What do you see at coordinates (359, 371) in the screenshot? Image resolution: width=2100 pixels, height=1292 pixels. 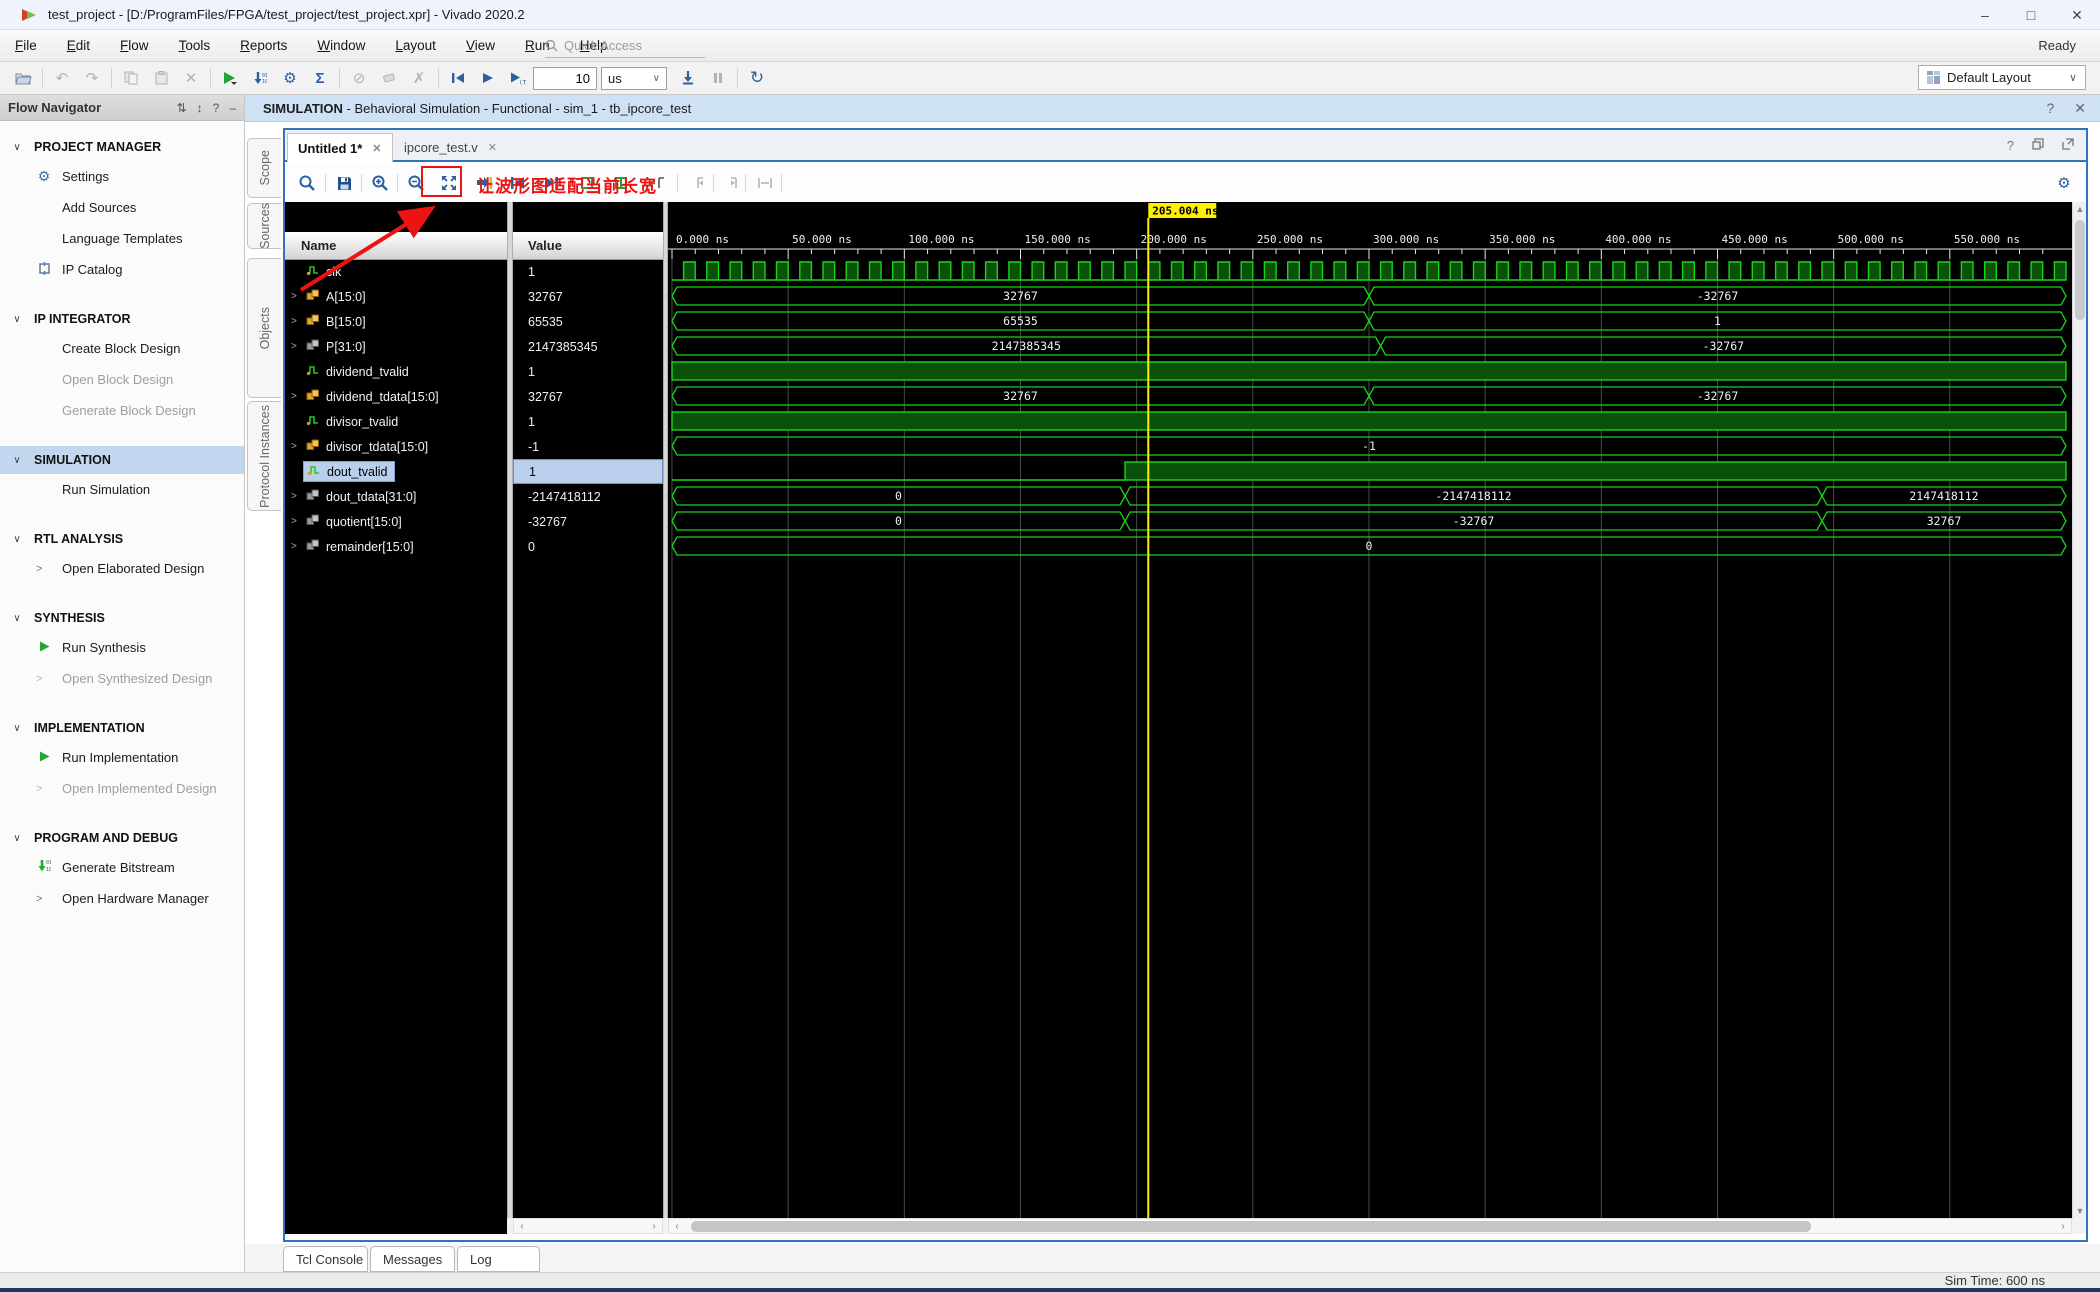 I see `signal-entry: dividend_tvalid` at bounding box center [359, 371].